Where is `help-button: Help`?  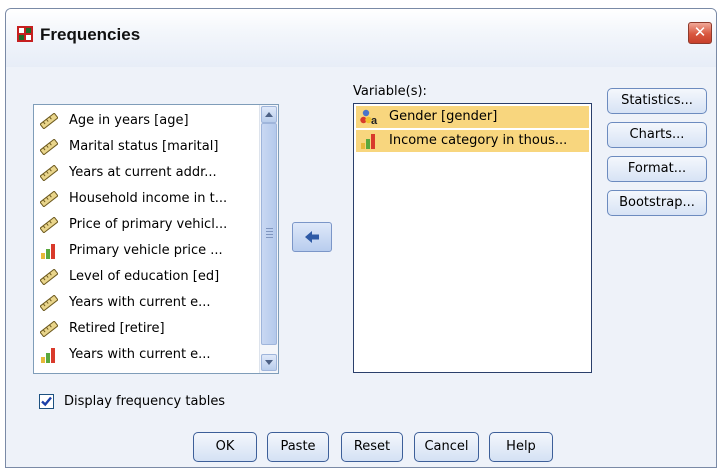
help-button: Help is located at coordinates (521, 447).